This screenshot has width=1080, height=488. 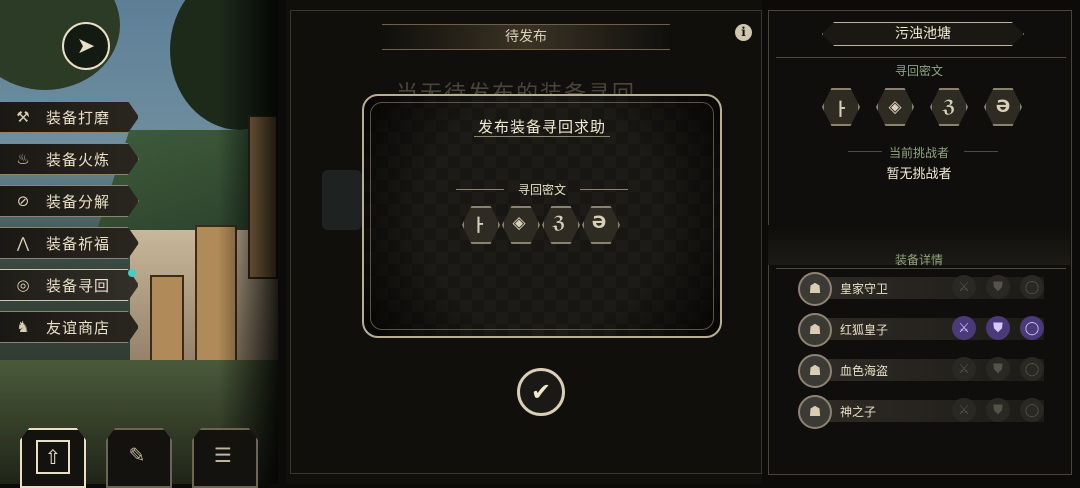 I want to click on equip-name: 红狐皇子, so click(x=864, y=330).